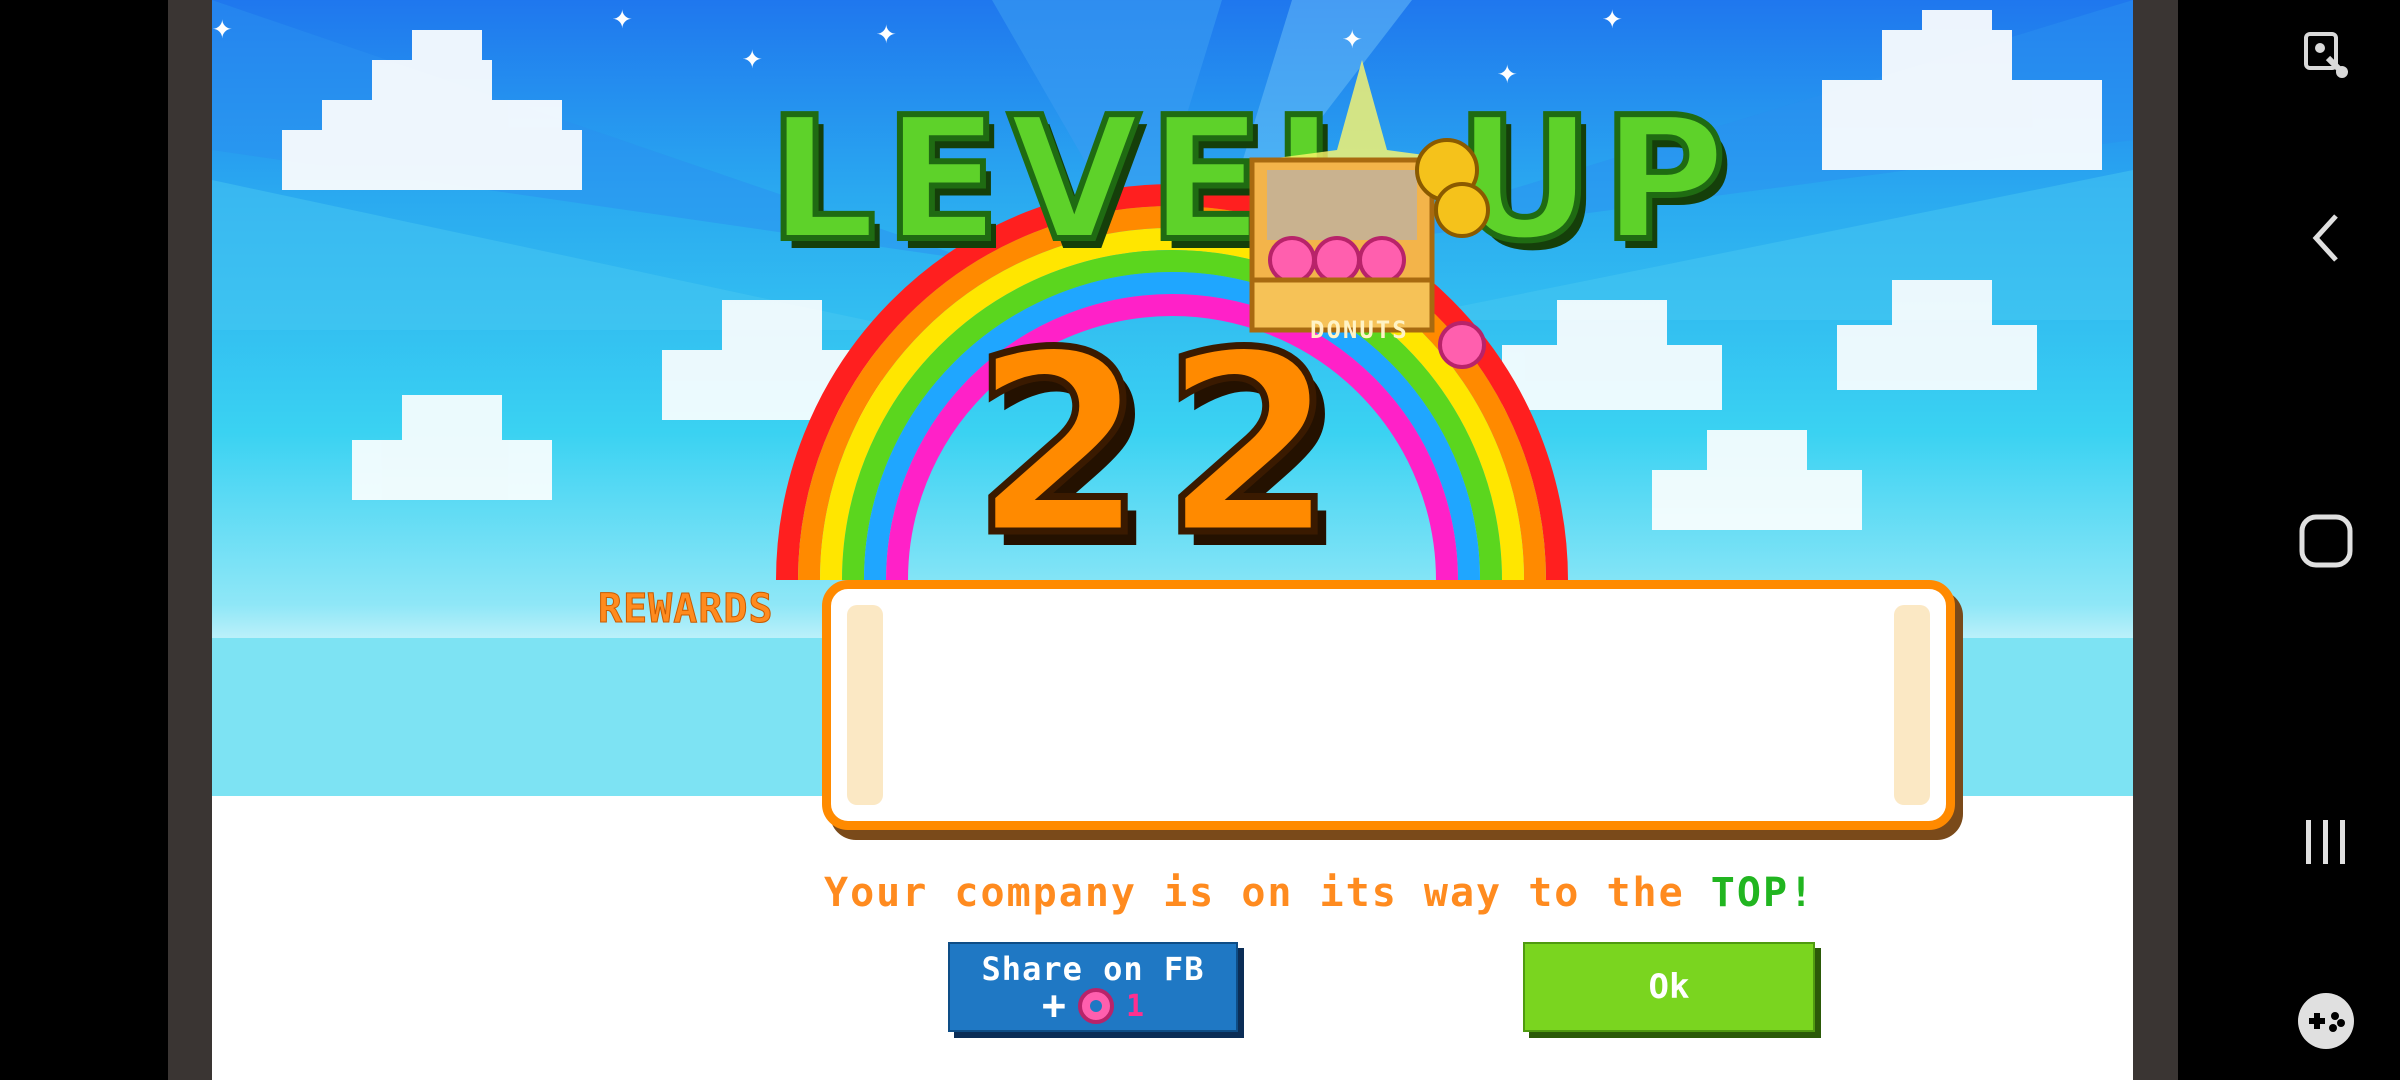  Describe the element at coordinates (2326, 1021) in the screenshot. I see `game-launcher-icon` at that location.